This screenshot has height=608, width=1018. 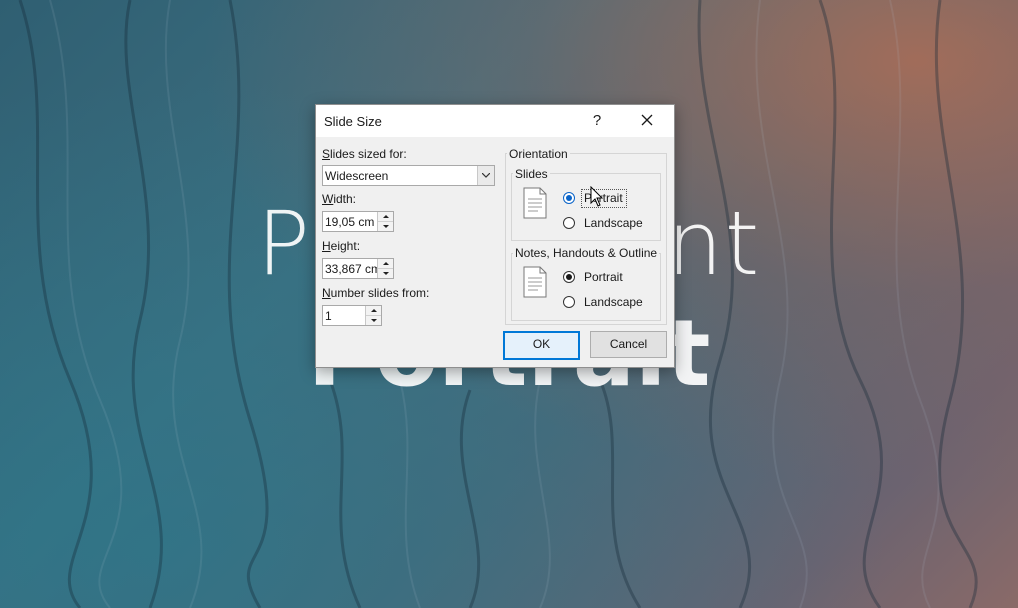 What do you see at coordinates (345, 316) in the screenshot?
I see `number-slides-from-input: 1` at bounding box center [345, 316].